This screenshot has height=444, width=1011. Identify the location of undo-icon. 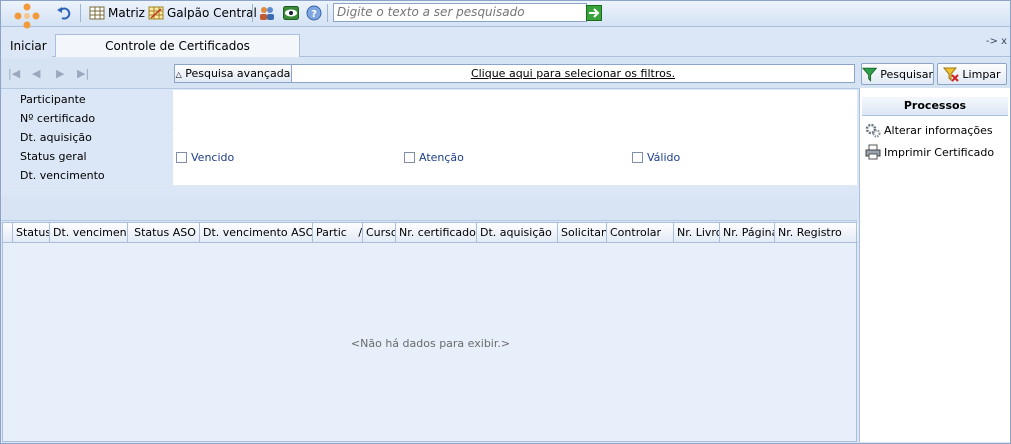
(64, 13).